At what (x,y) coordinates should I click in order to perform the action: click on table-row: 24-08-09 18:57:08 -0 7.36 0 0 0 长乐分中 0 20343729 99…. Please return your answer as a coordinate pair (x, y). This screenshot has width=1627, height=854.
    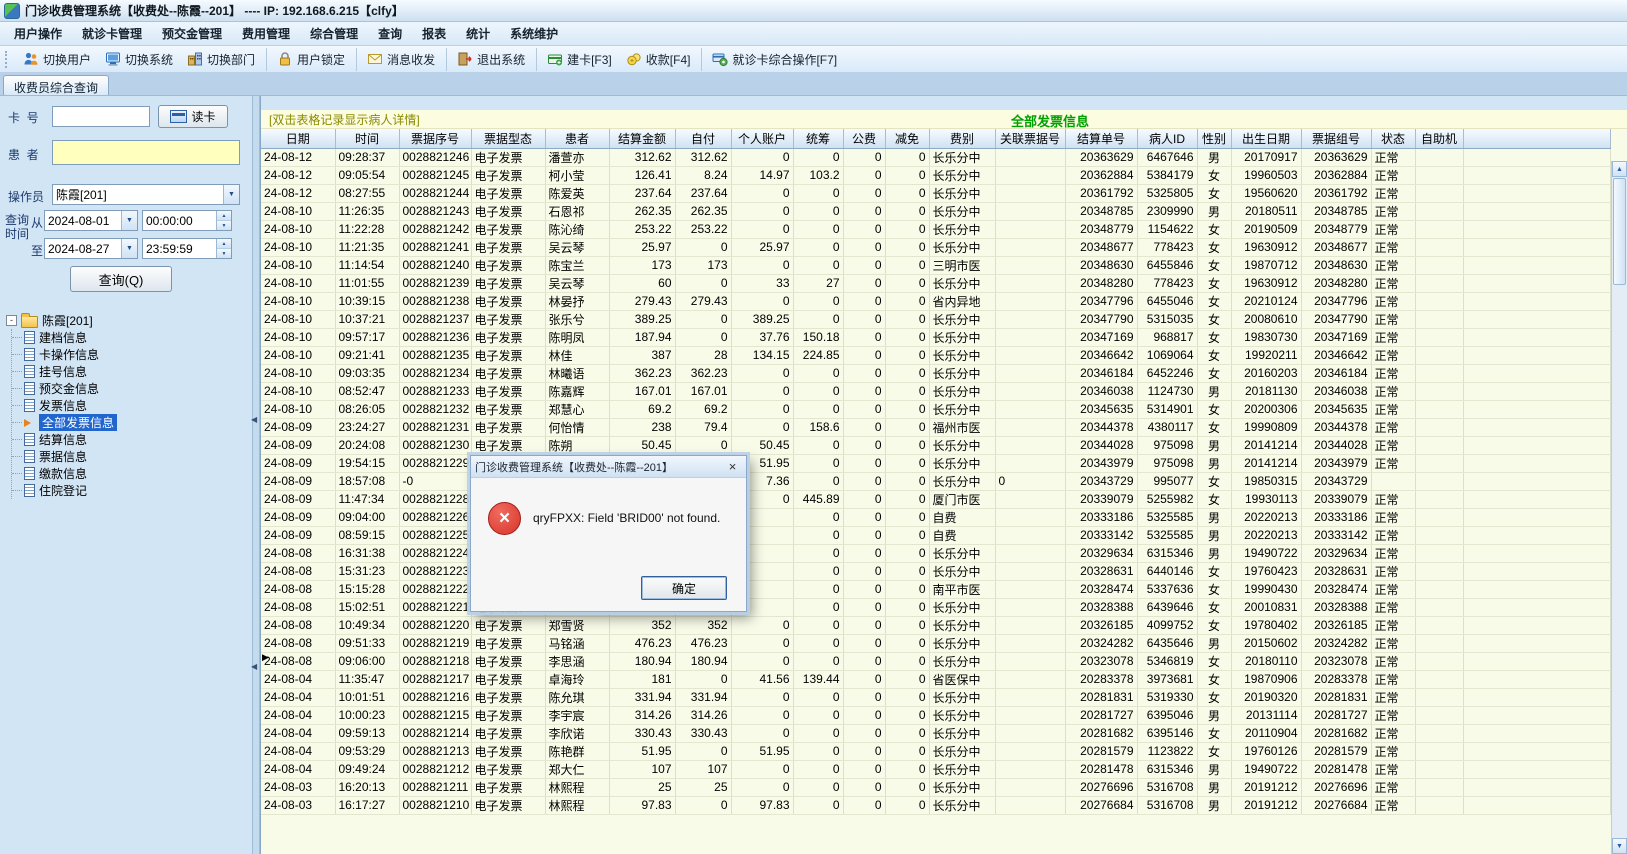
    Looking at the image, I should click on (936, 481).